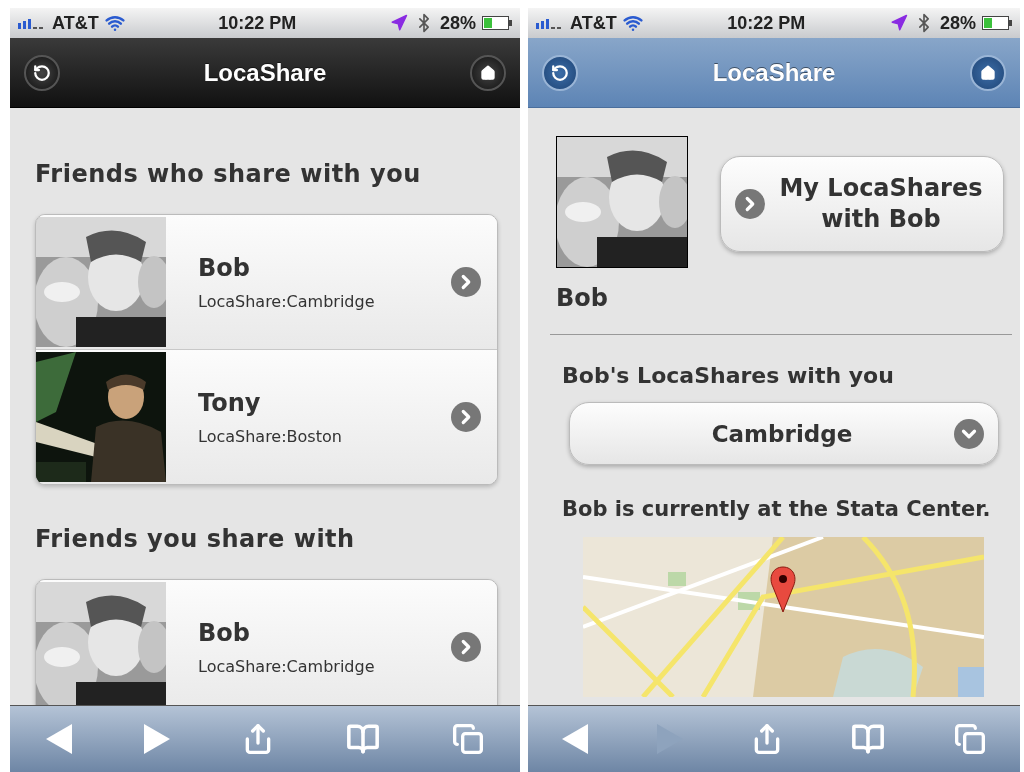 The image size is (1024, 772). Describe the element at coordinates (582, 298) in the screenshot. I see `profile-name: Bob` at that location.